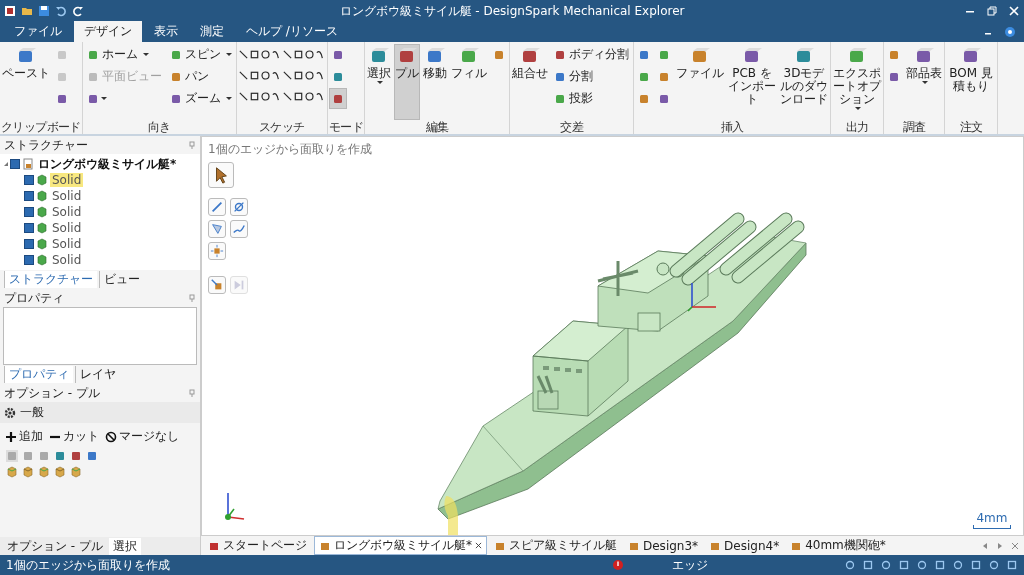 Image resolution: width=1024 pixels, height=575 pixels. What do you see at coordinates (257, 545) in the screenshot?
I see `document-tab: スタートページ` at bounding box center [257, 545].